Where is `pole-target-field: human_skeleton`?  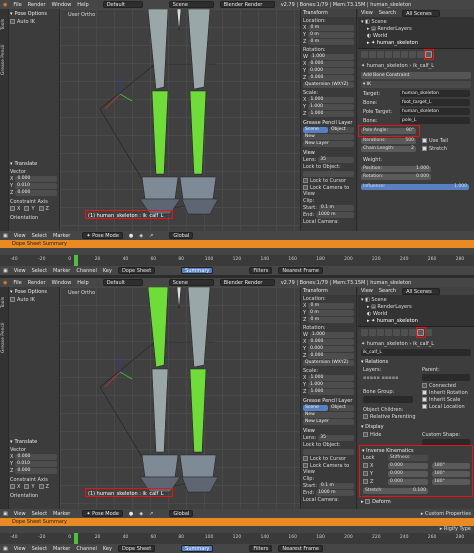
pole-target-field: human_skeleton is located at coordinates (435, 111).